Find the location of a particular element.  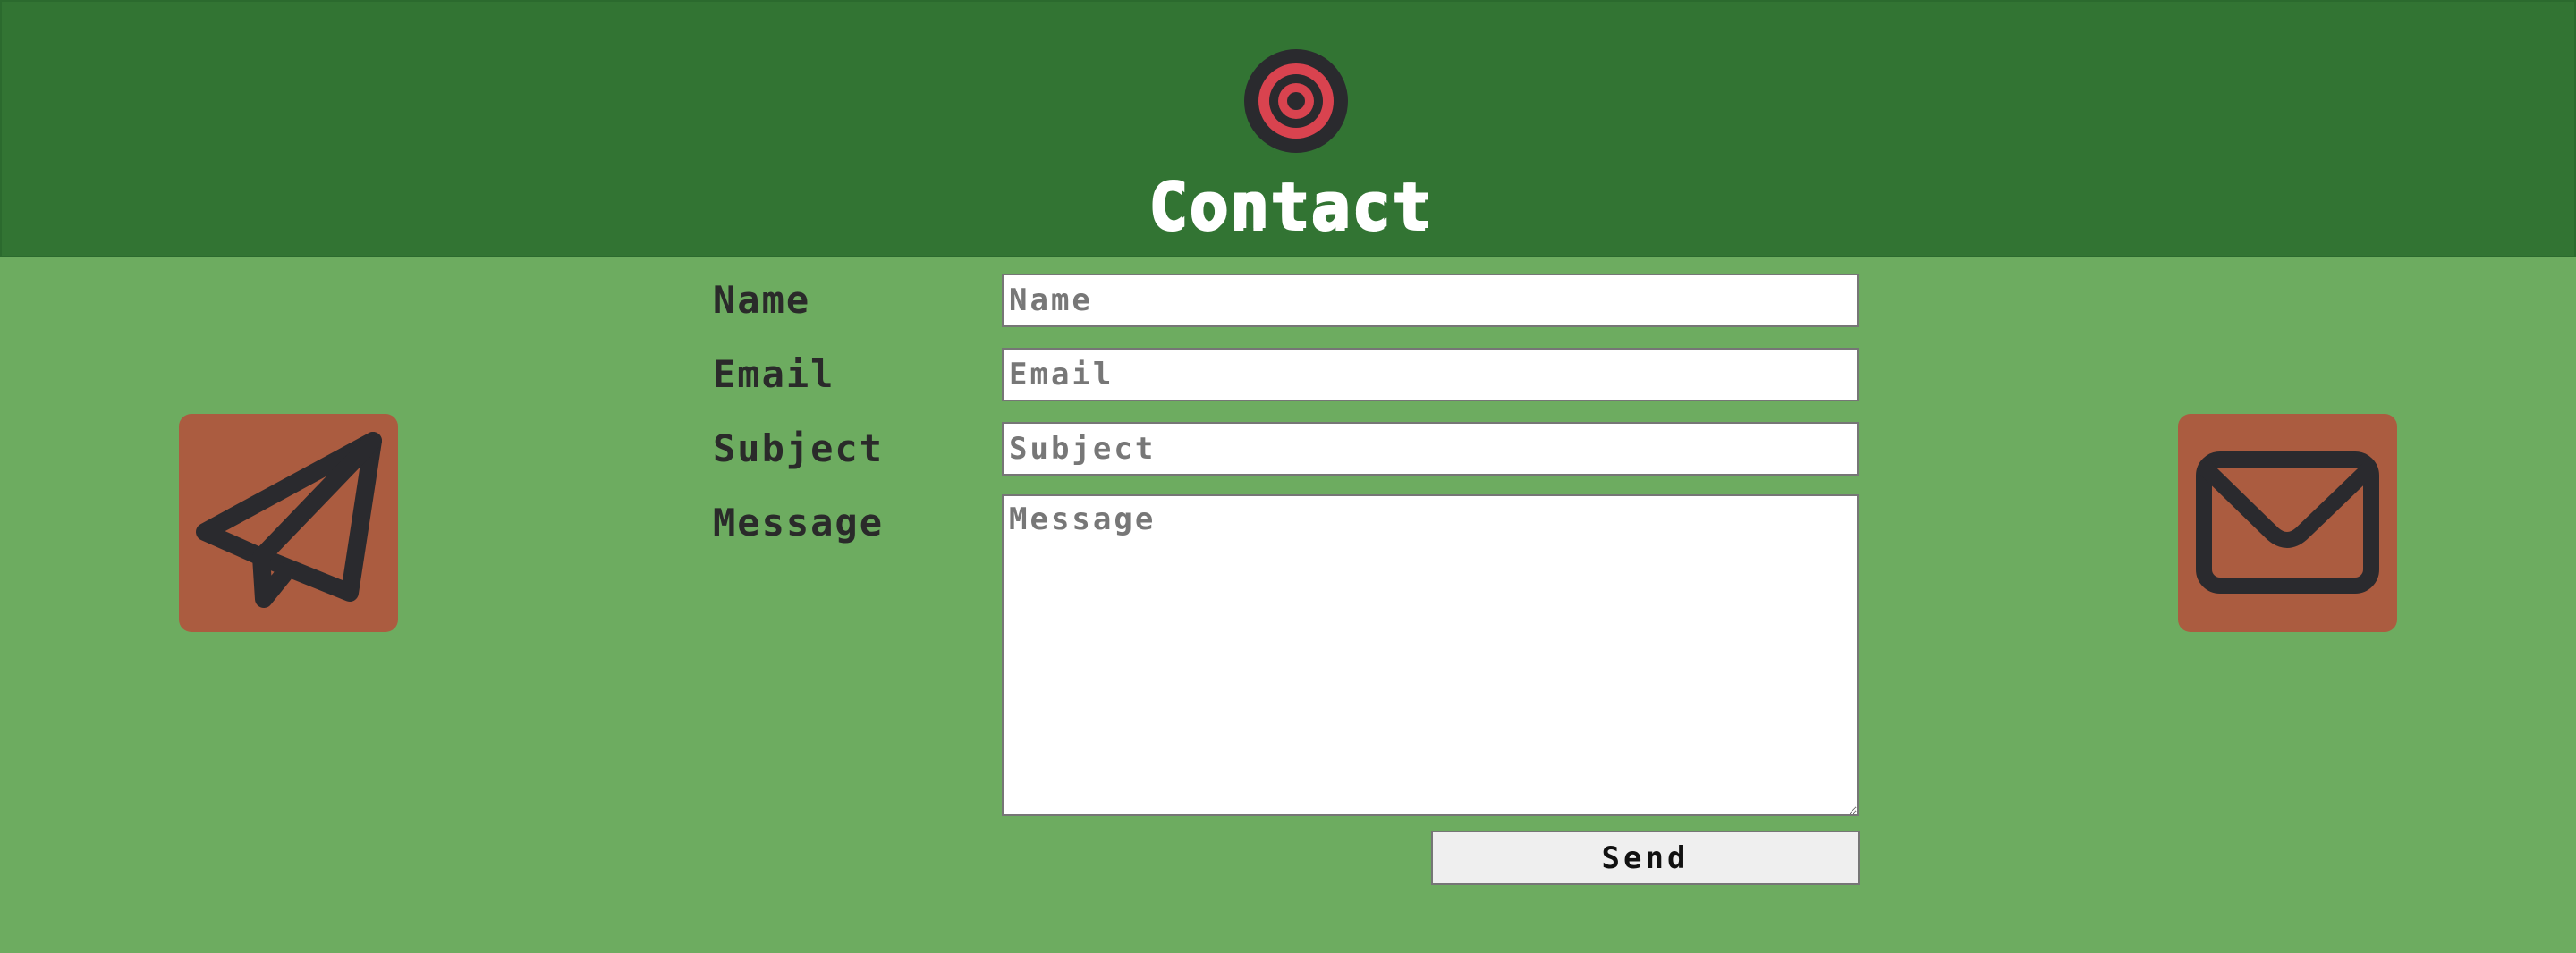

envelope-icon is located at coordinates (2287, 523).